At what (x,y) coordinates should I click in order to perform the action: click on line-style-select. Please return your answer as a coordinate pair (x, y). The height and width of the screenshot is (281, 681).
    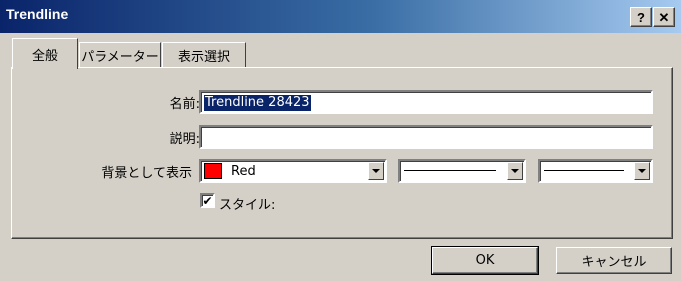
    Looking at the image, I should click on (462, 171).